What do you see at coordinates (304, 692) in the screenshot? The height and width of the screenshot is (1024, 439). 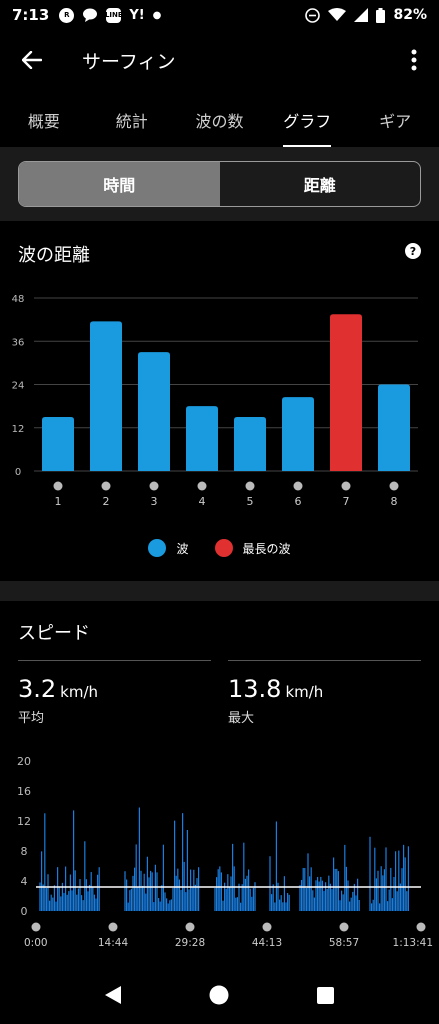 I see `max-speed-unit: km/h` at bounding box center [304, 692].